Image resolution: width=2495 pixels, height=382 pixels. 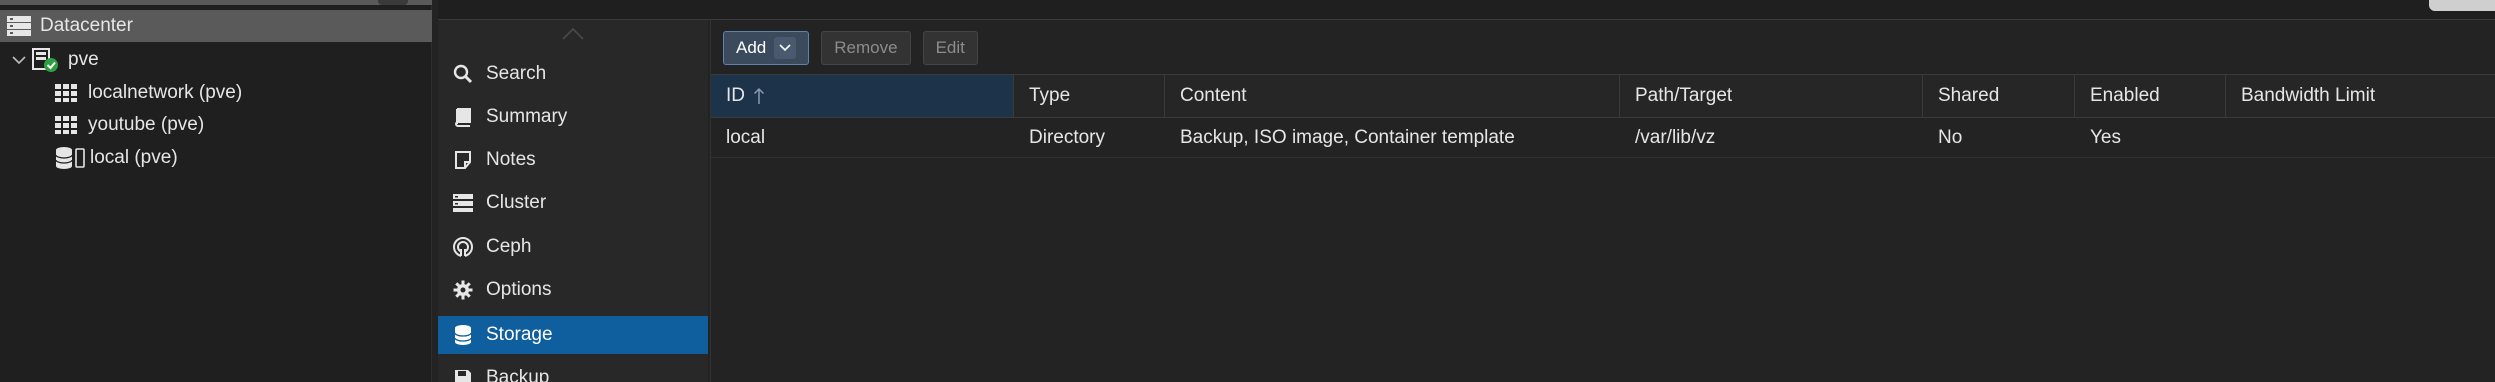 I want to click on column-header-shared: Shared, so click(x=1999, y=96).